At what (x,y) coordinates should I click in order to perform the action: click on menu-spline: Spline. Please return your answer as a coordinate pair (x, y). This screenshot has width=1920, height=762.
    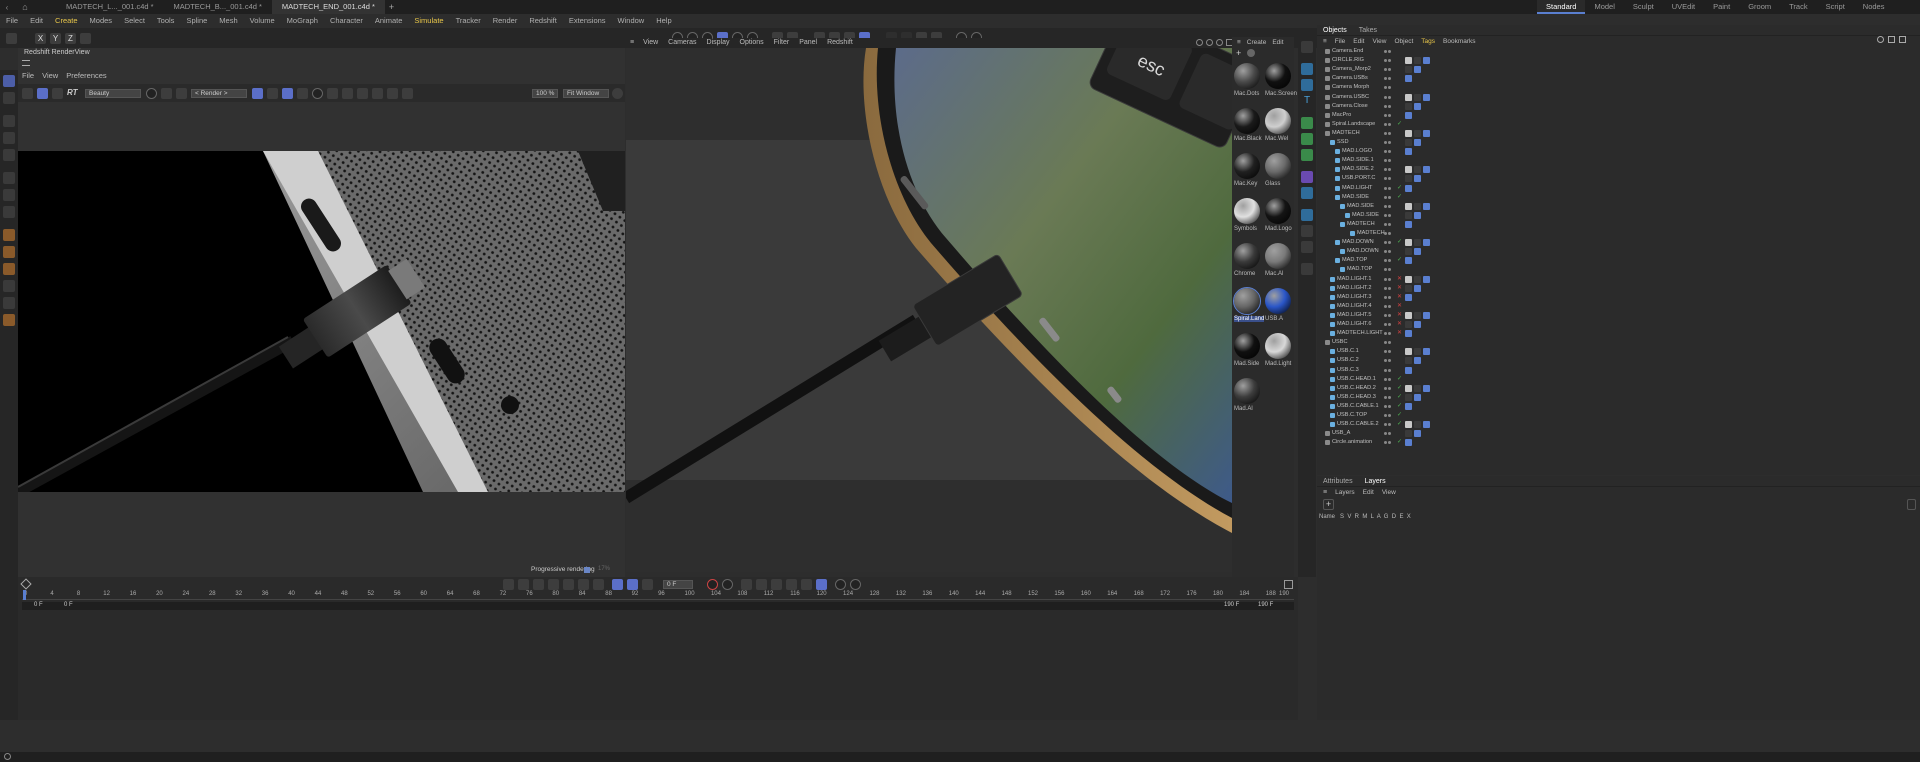
    Looking at the image, I should click on (196, 21).